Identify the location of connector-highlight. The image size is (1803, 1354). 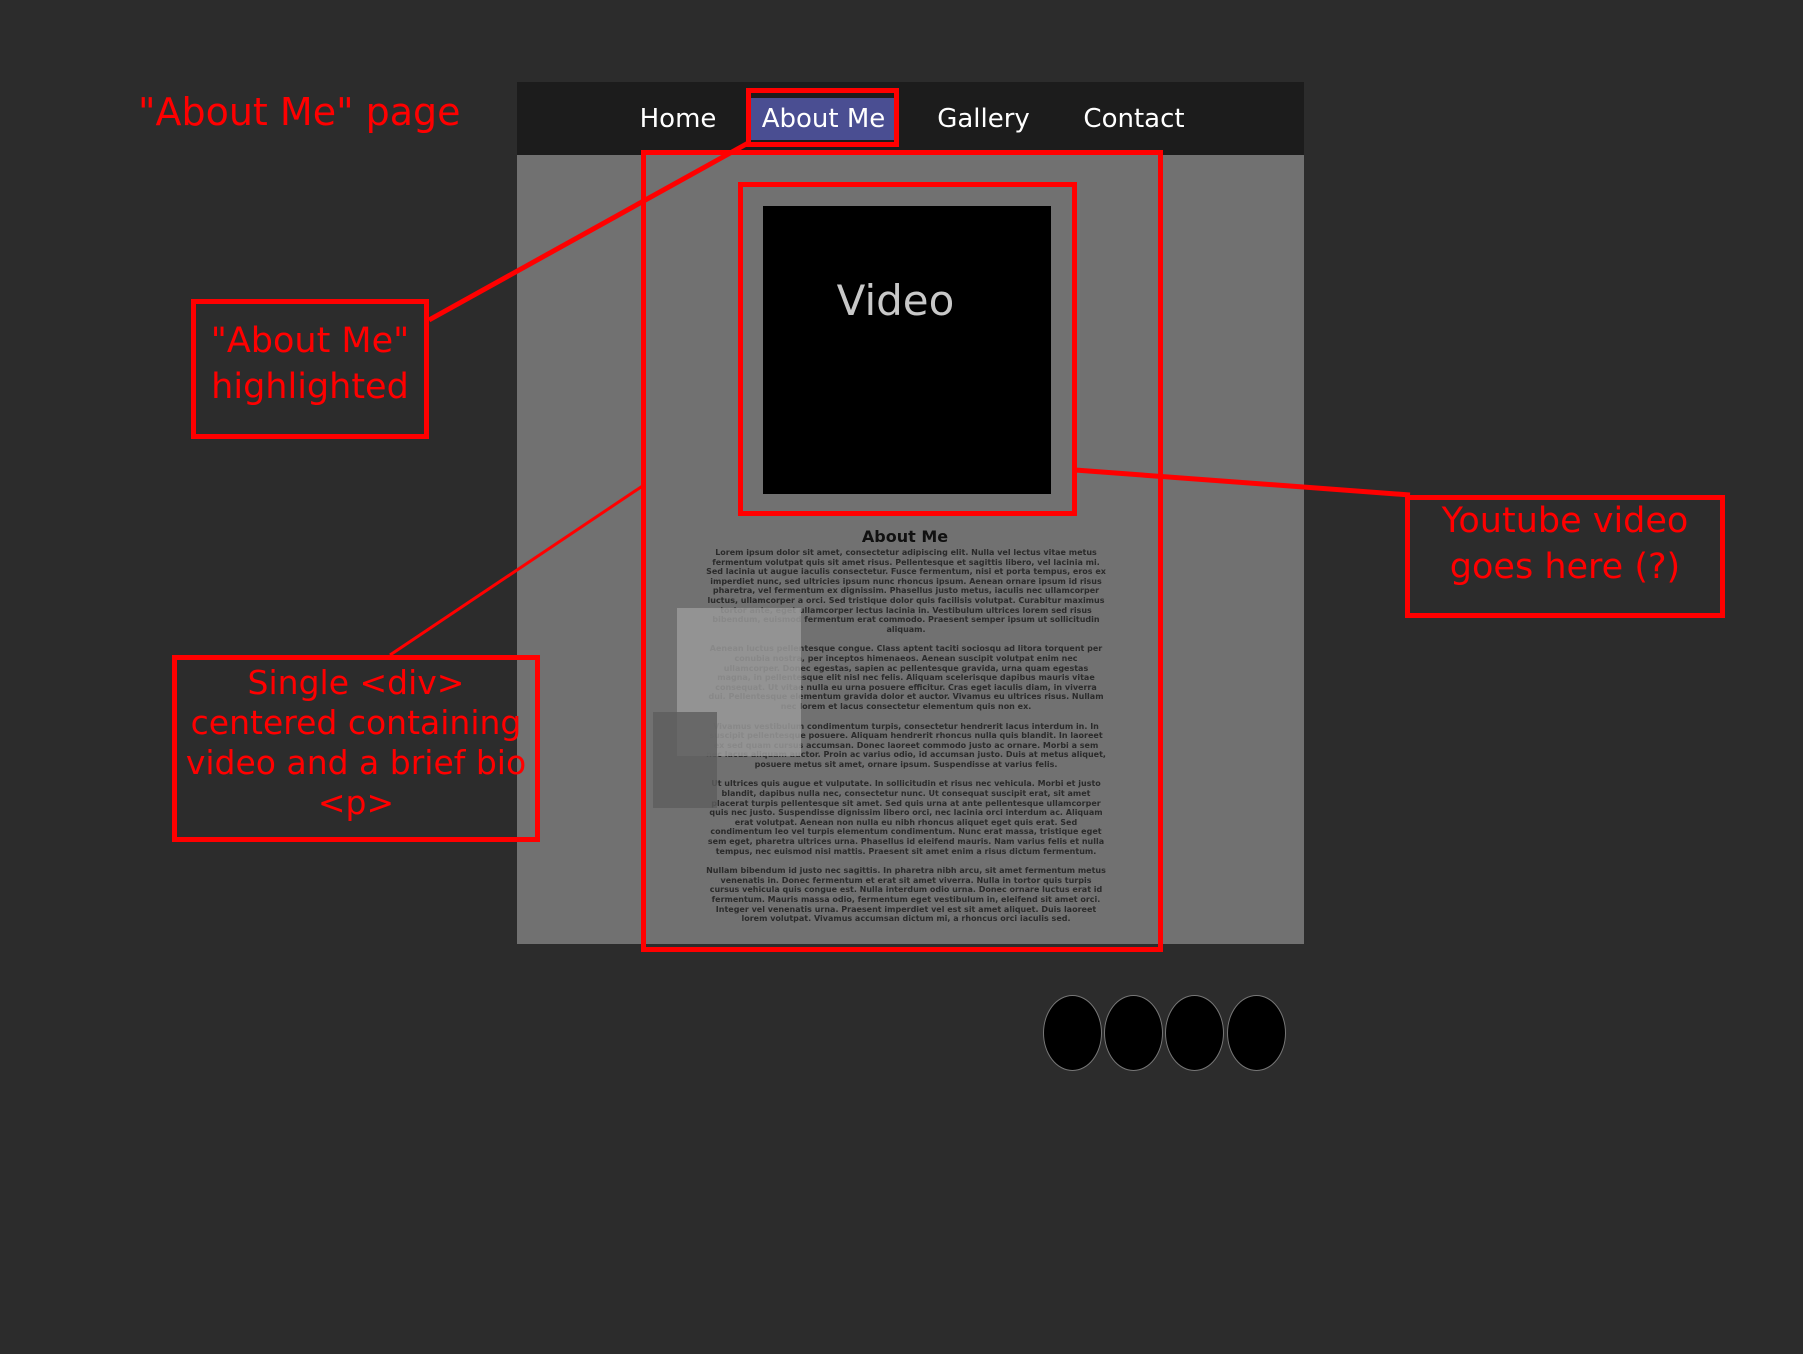
(589, 231).